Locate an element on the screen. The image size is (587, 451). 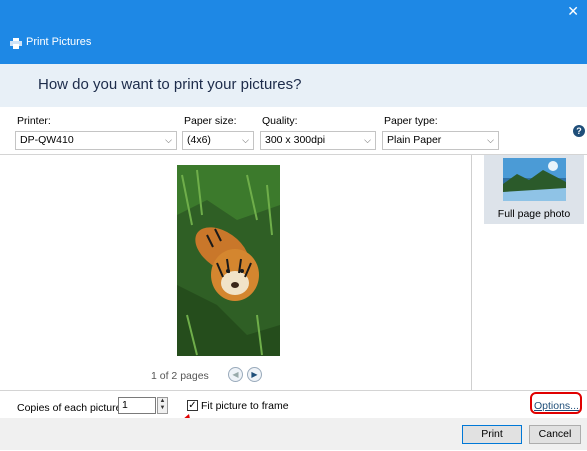
layout-full-page-photo: Full page photo is located at coordinates (534, 189).